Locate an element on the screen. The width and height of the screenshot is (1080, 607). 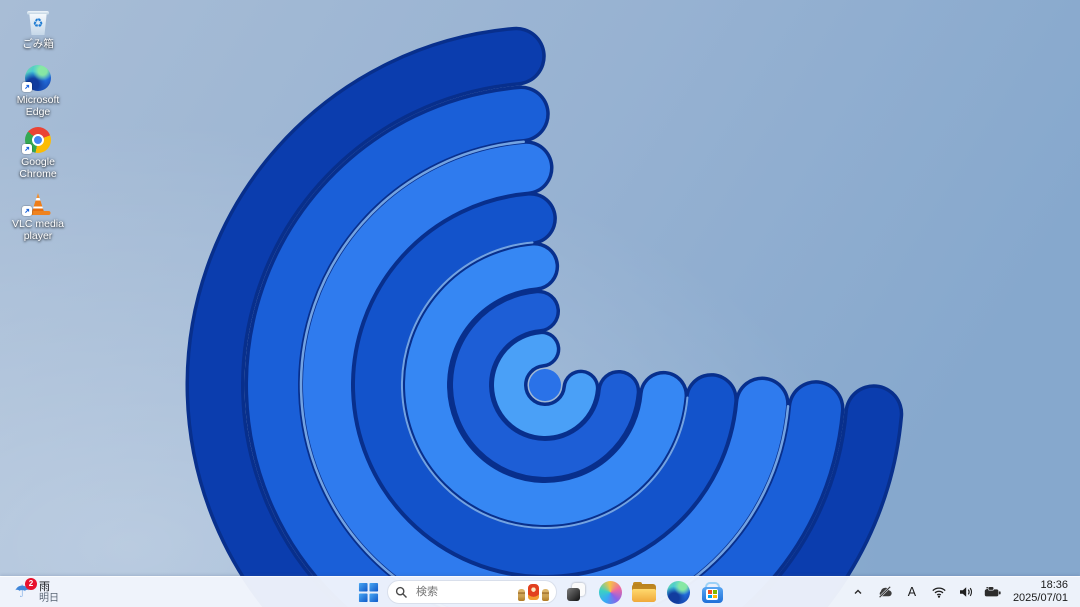
task-view-button is located at coordinates (576, 592).